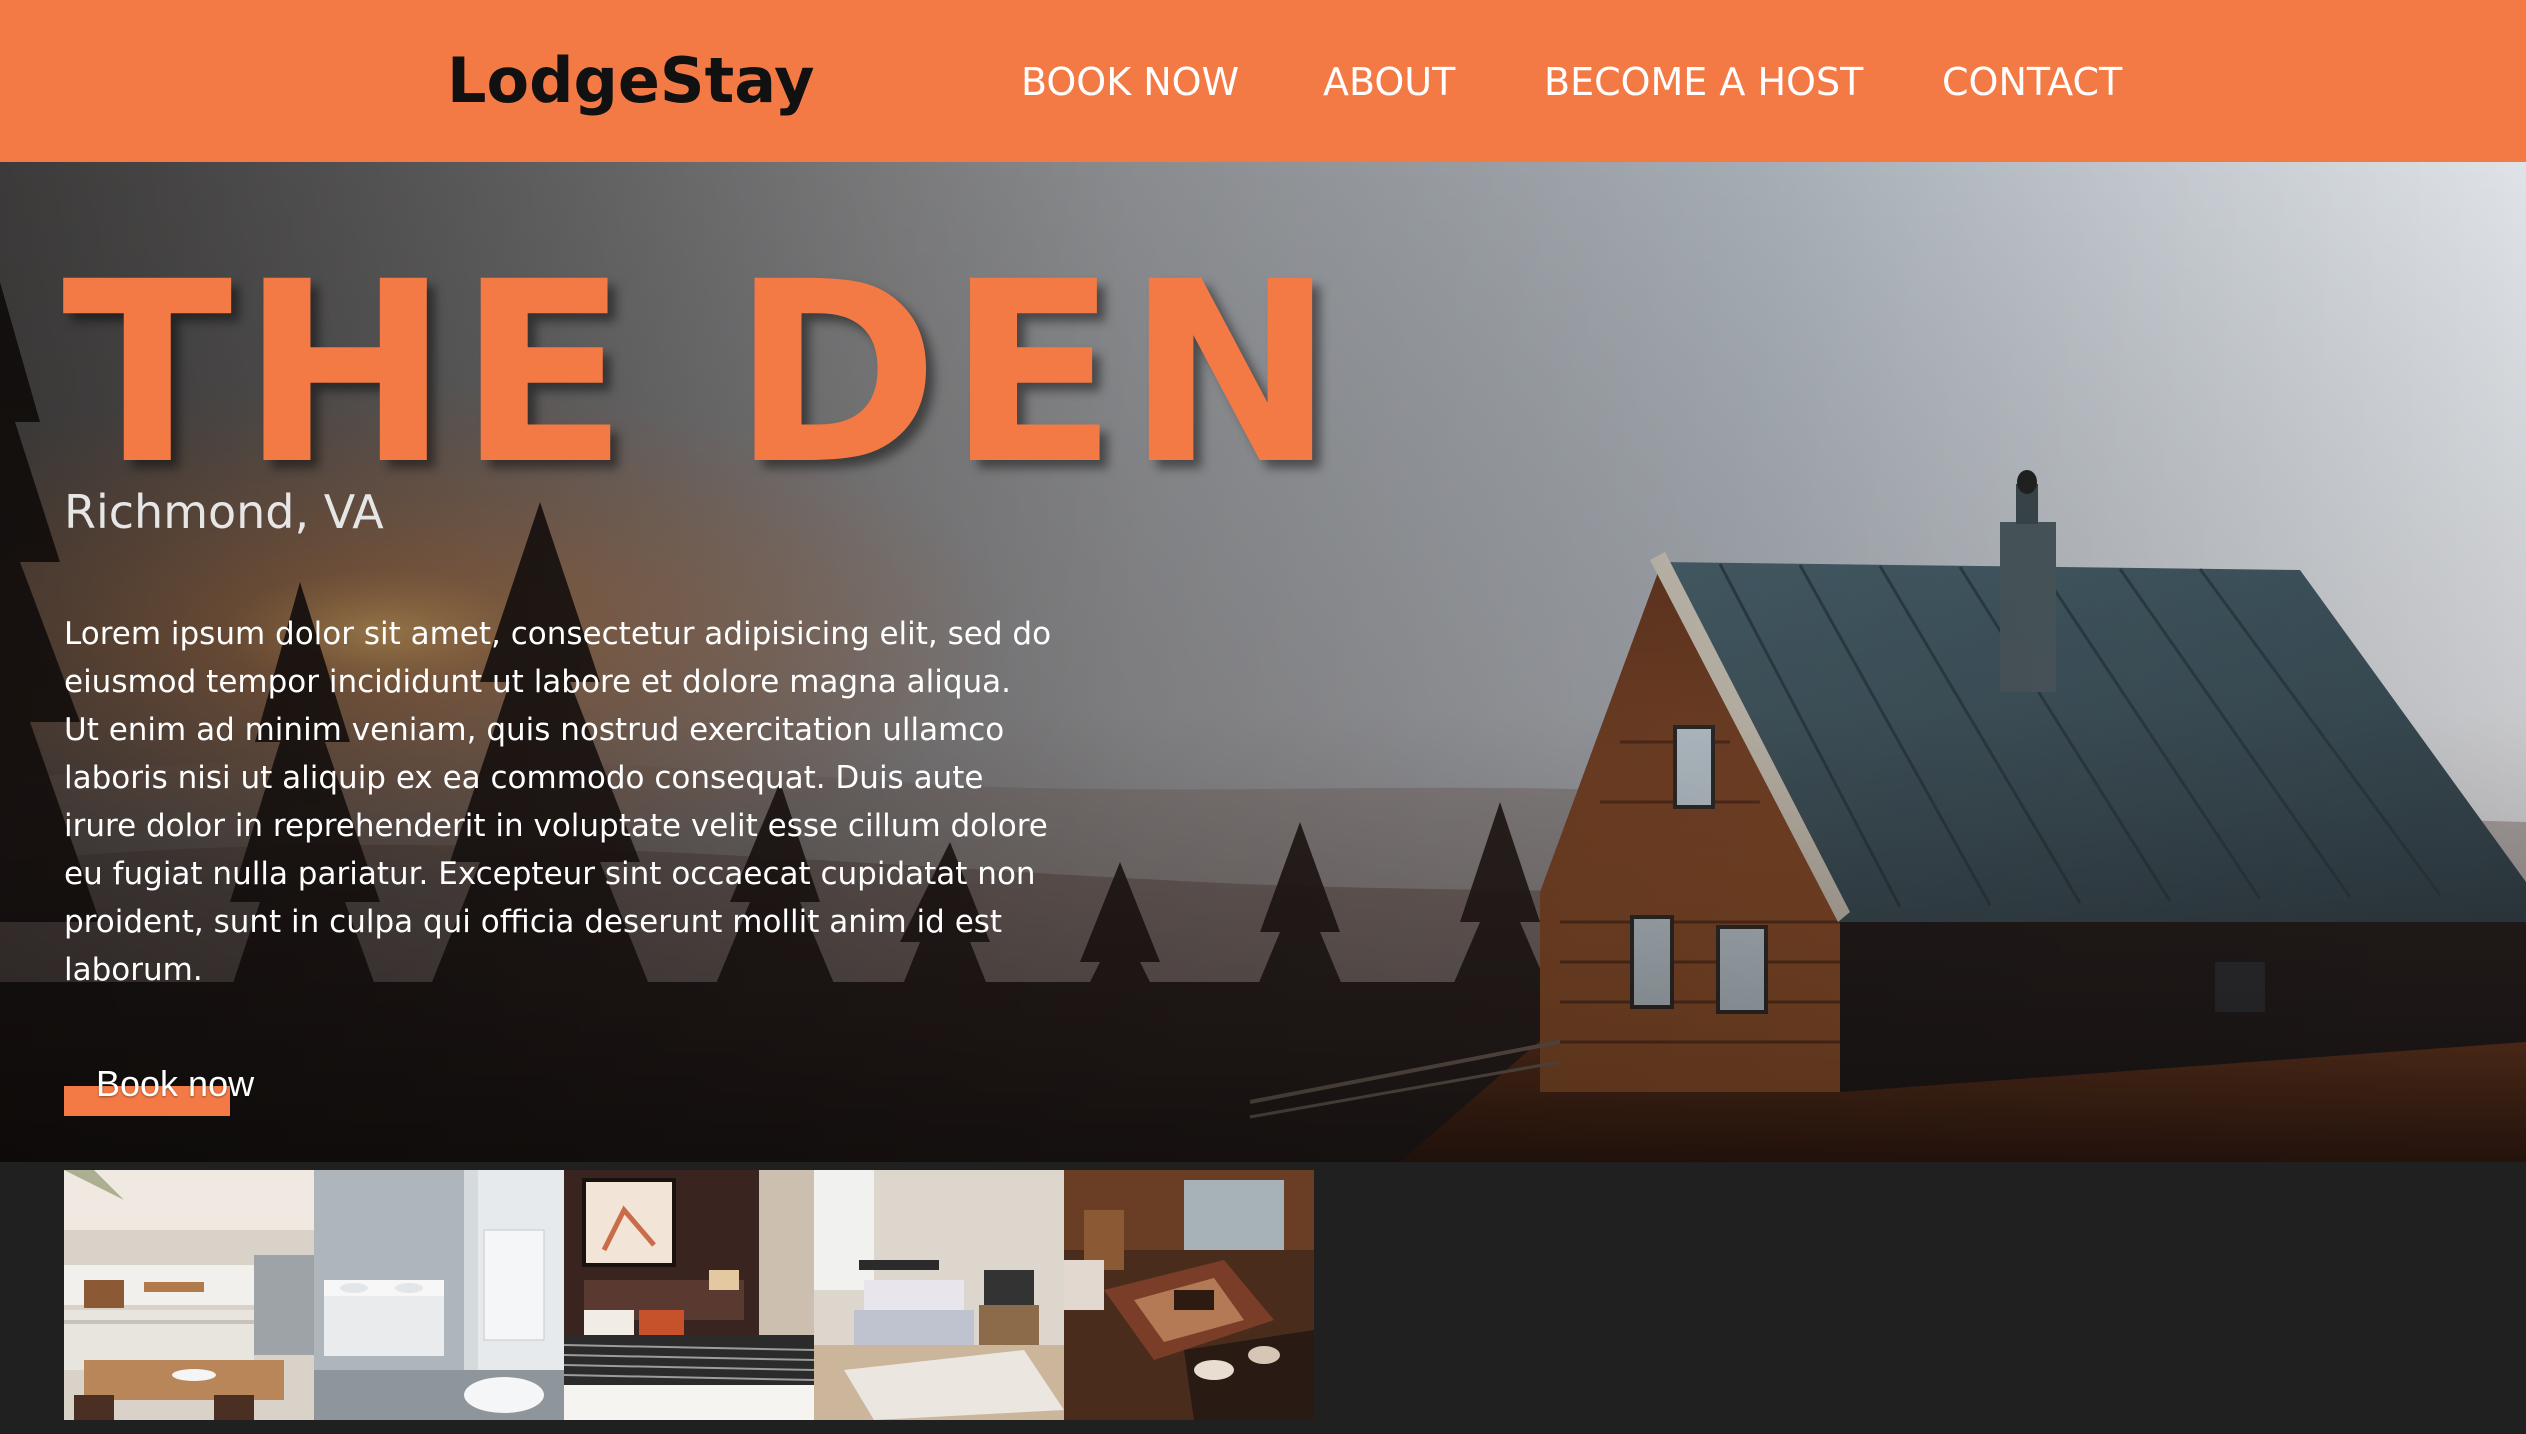 This screenshot has width=2526, height=1434. I want to click on gallery-photo-living-room, so click(1189, 1295).